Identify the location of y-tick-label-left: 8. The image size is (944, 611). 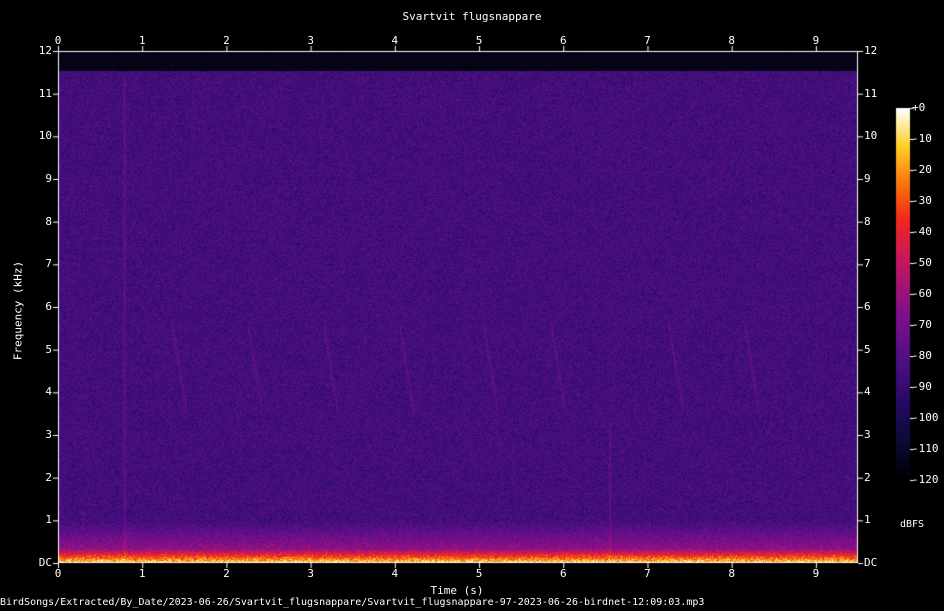
(48, 221).